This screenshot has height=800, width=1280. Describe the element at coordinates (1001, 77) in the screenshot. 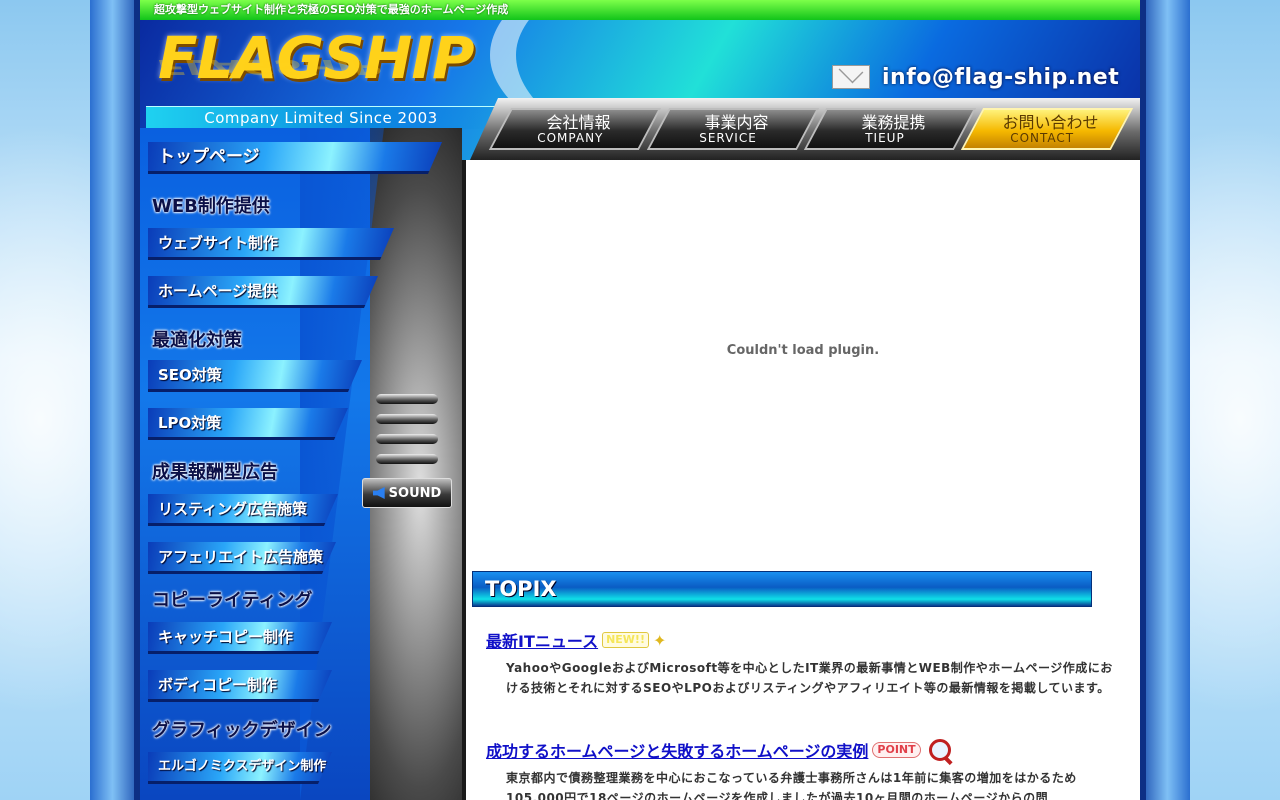

I see `email-text: info@flag-ship.net` at that location.